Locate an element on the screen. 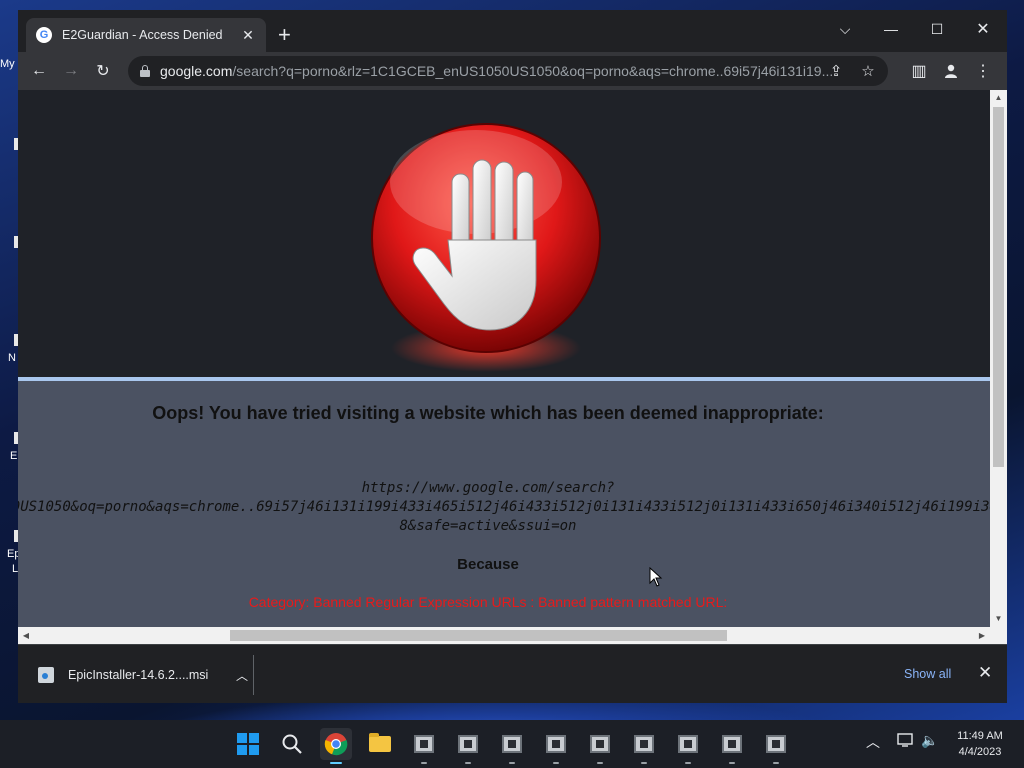 The image size is (1024, 768). bookmark-star-icon: ☆ is located at coordinates (868, 71).